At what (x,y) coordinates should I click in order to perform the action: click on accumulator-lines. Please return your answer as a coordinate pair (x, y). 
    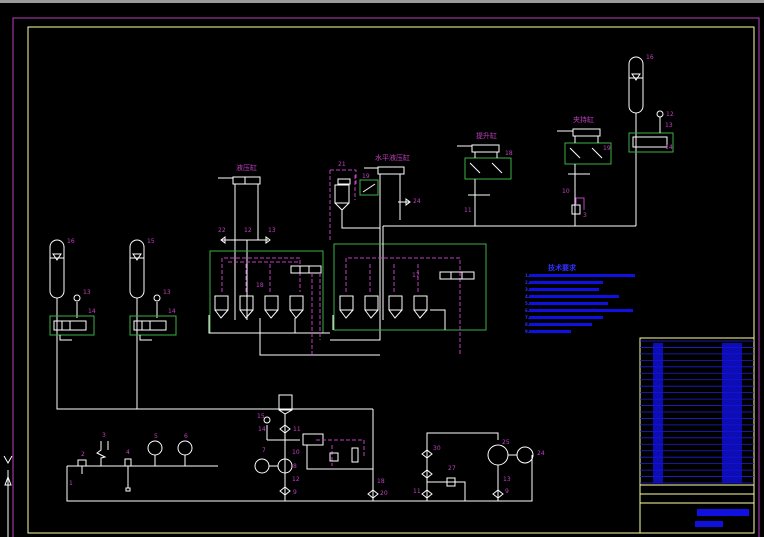
    Looking at the image, I should click on (214, 354).